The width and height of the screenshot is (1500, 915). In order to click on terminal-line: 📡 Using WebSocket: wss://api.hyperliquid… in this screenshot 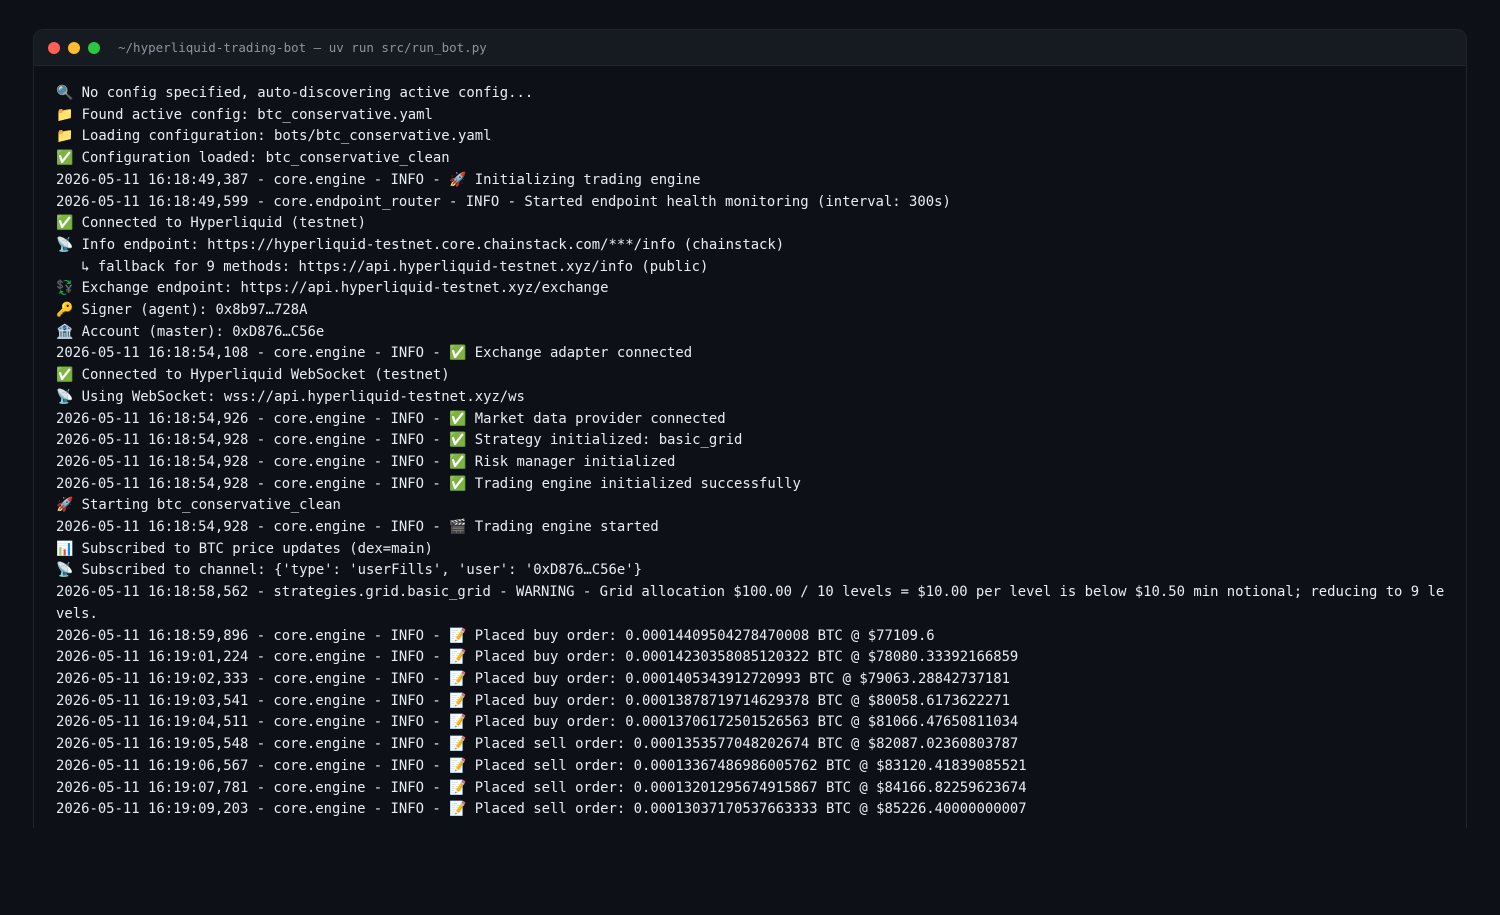, I will do `click(290, 396)`.